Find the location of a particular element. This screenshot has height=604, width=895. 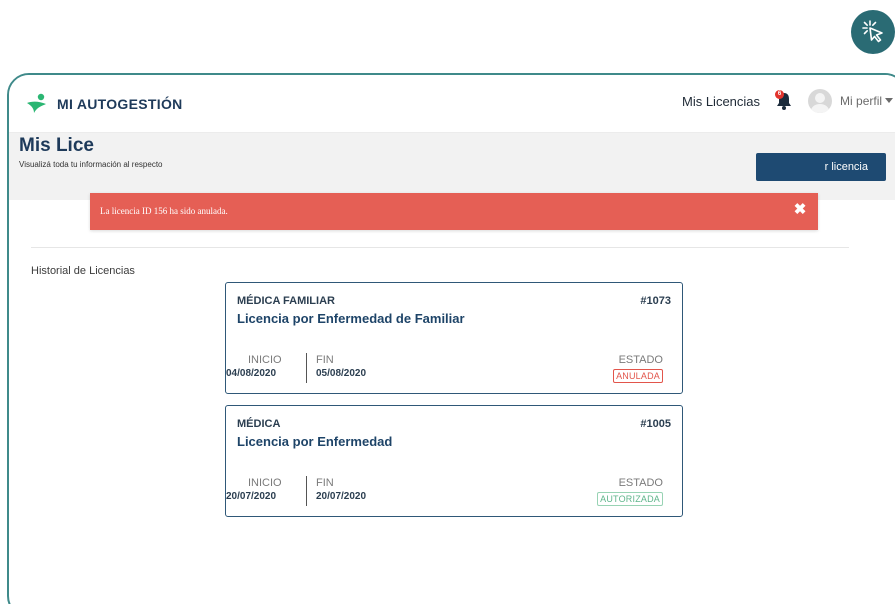

chevron-down-icon is located at coordinates (889, 100).